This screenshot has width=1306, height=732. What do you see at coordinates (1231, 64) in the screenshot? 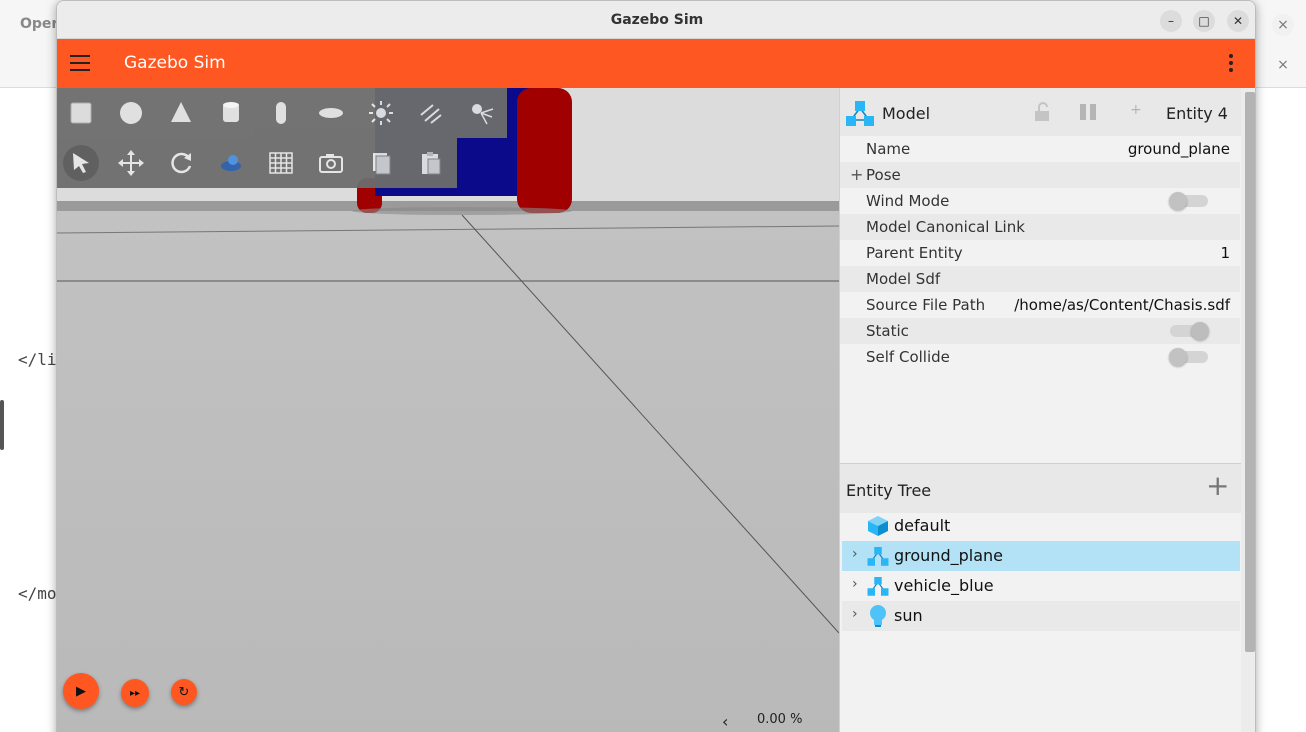
I see `kebab-menu-icon` at bounding box center [1231, 64].